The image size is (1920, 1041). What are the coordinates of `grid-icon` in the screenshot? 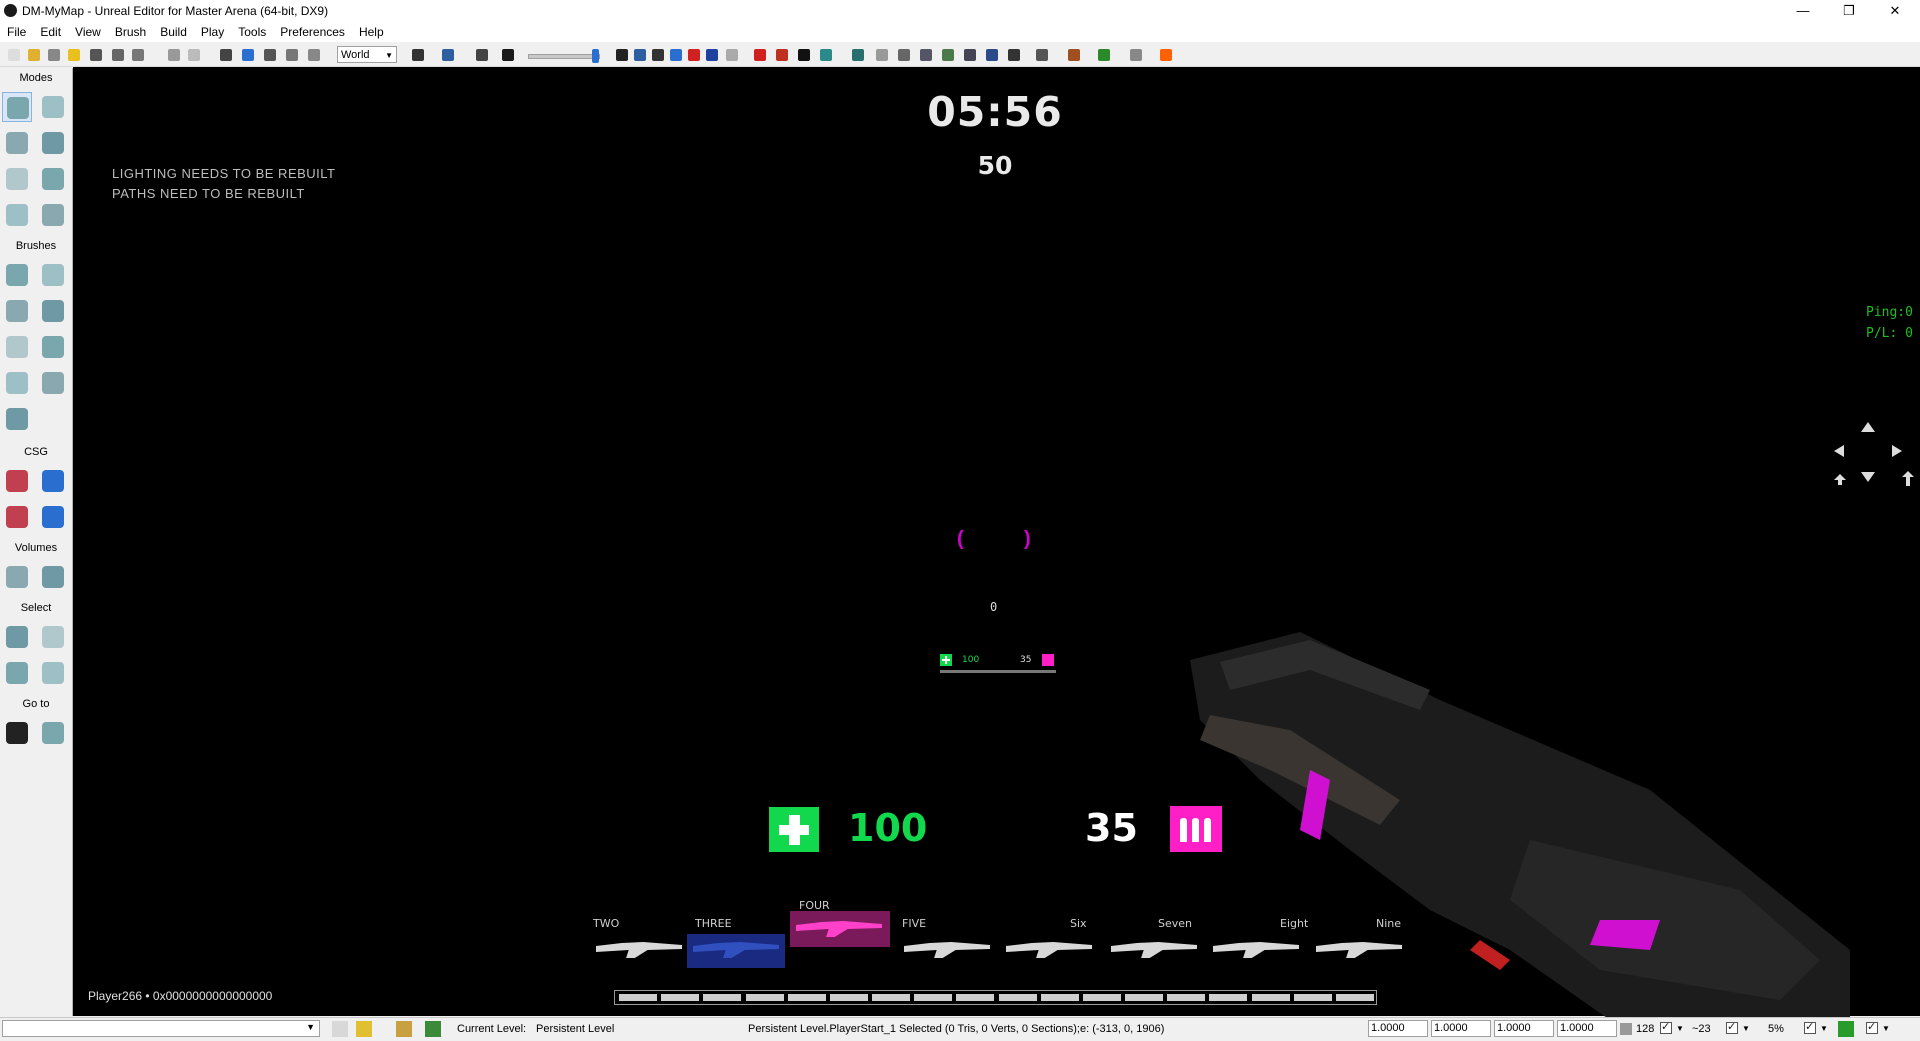 It's located at (676, 55).